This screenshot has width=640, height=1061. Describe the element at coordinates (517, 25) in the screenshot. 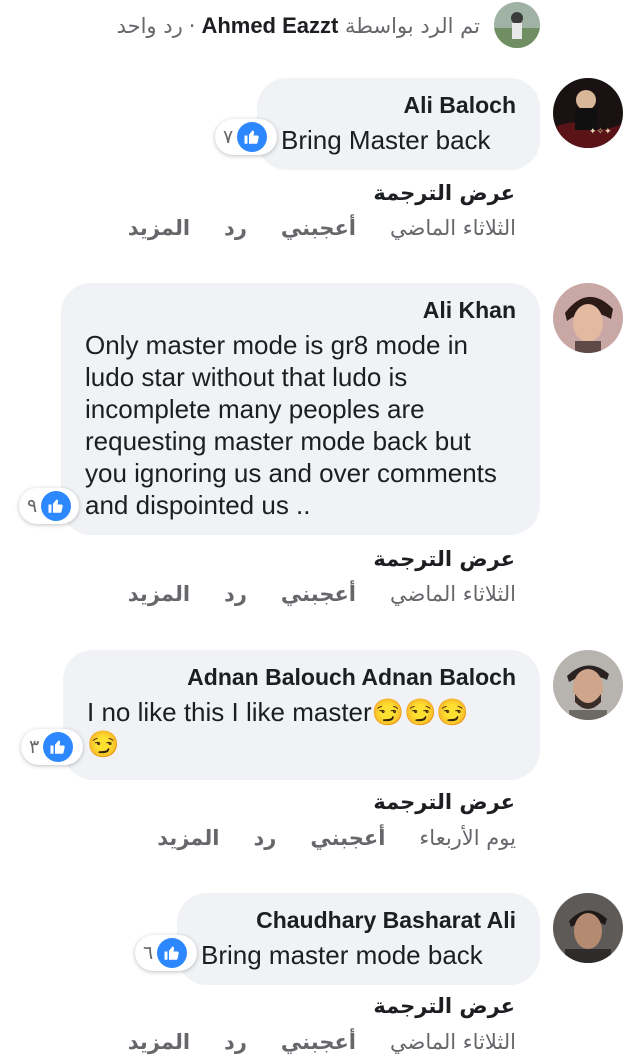

I see `reply-author-avatar` at that location.